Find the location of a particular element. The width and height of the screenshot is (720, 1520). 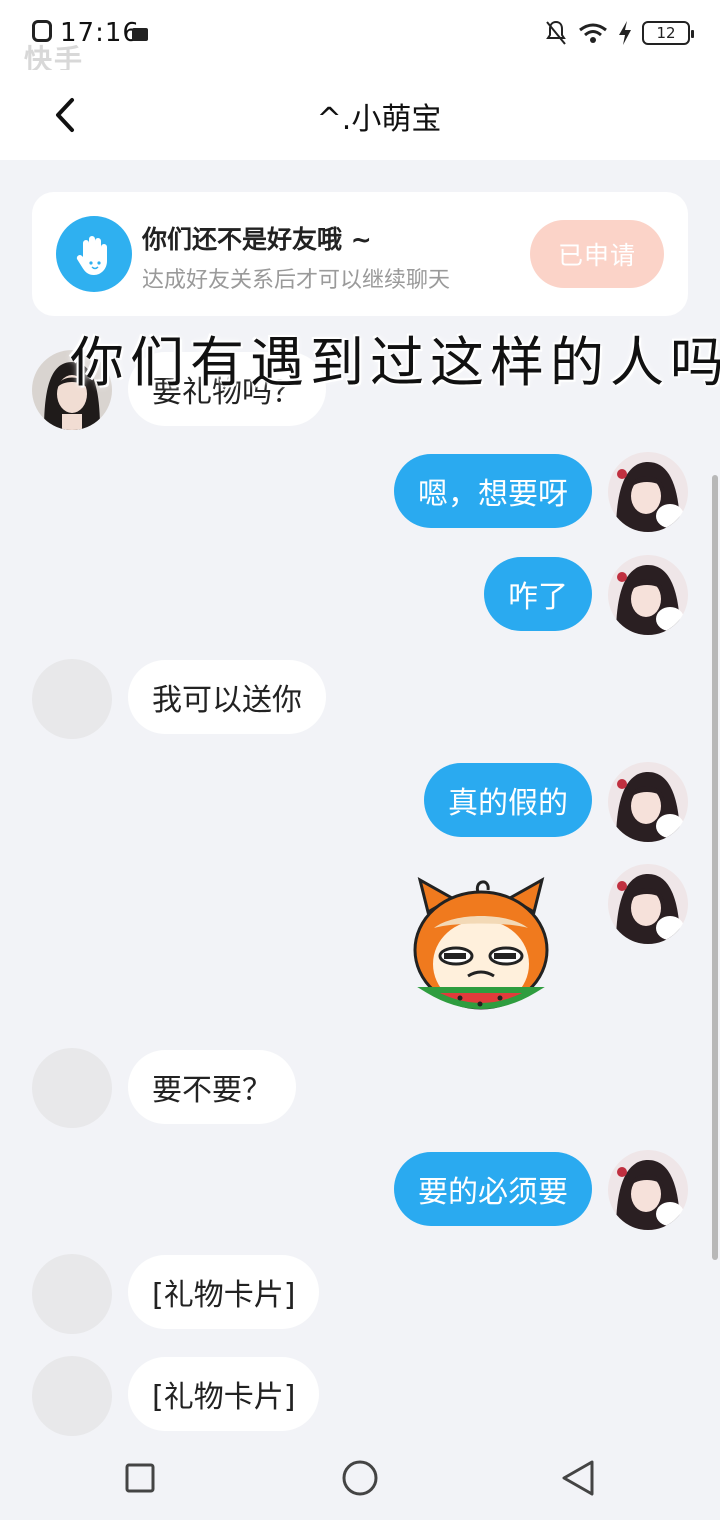

overlay-caption: 你们有遇到过这样的人吗 is located at coordinates (395, 362).